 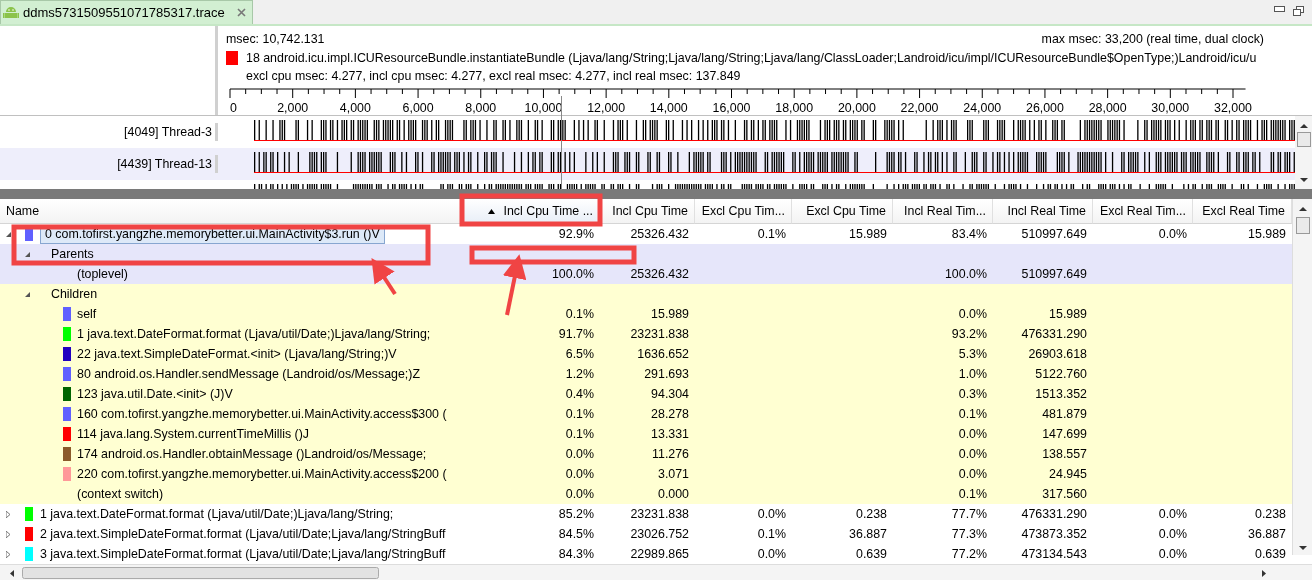 What do you see at coordinates (969, 514) in the screenshot?
I see `table-cell: 77.7%` at bounding box center [969, 514].